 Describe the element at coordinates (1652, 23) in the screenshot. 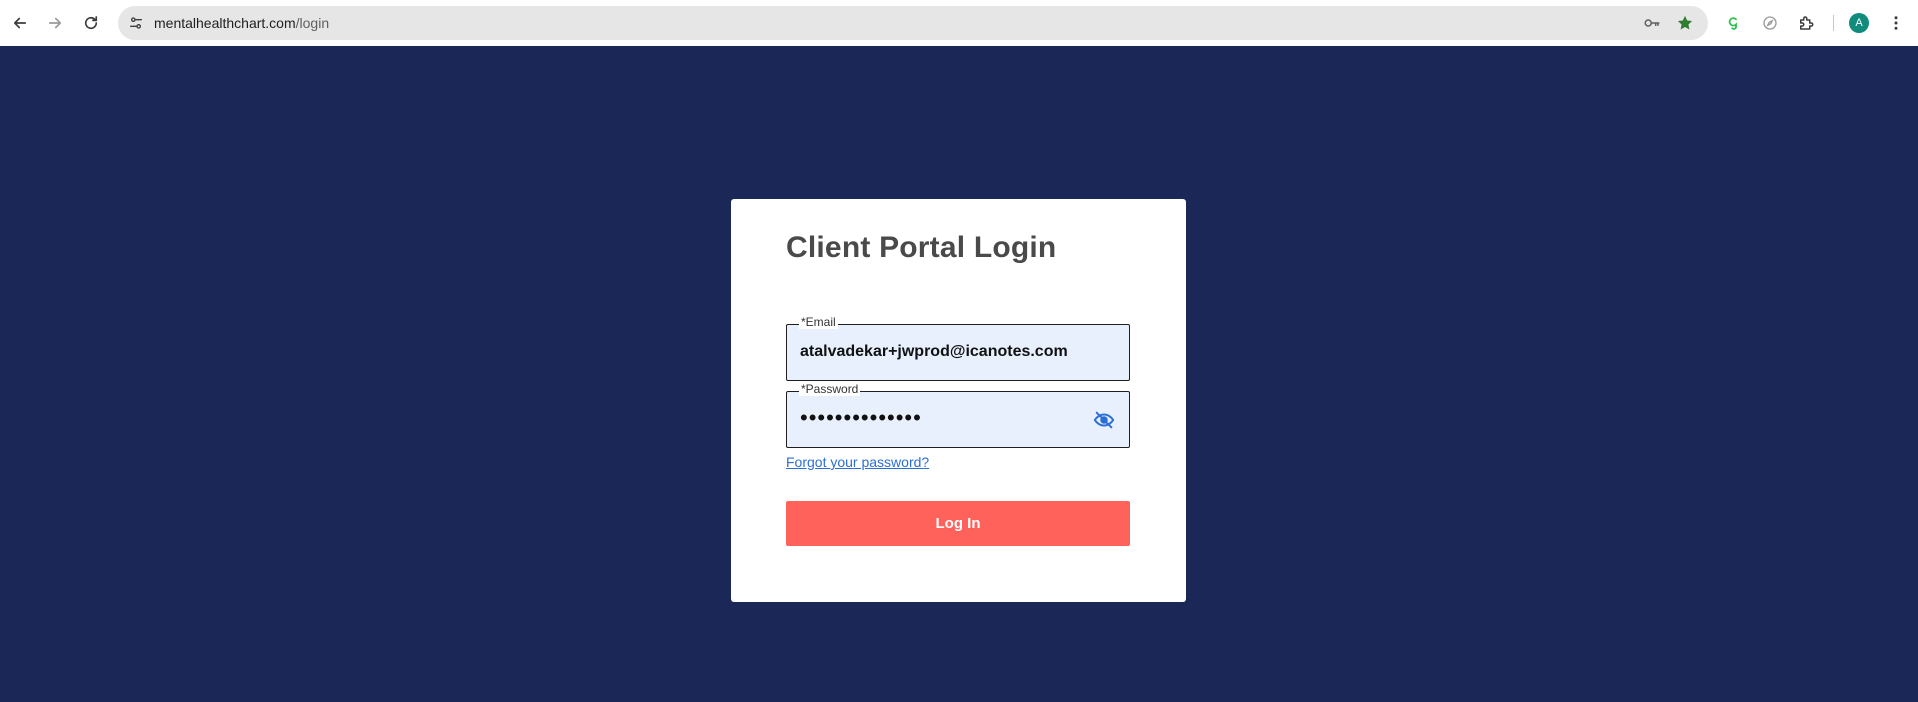

I see `key-icon` at that location.